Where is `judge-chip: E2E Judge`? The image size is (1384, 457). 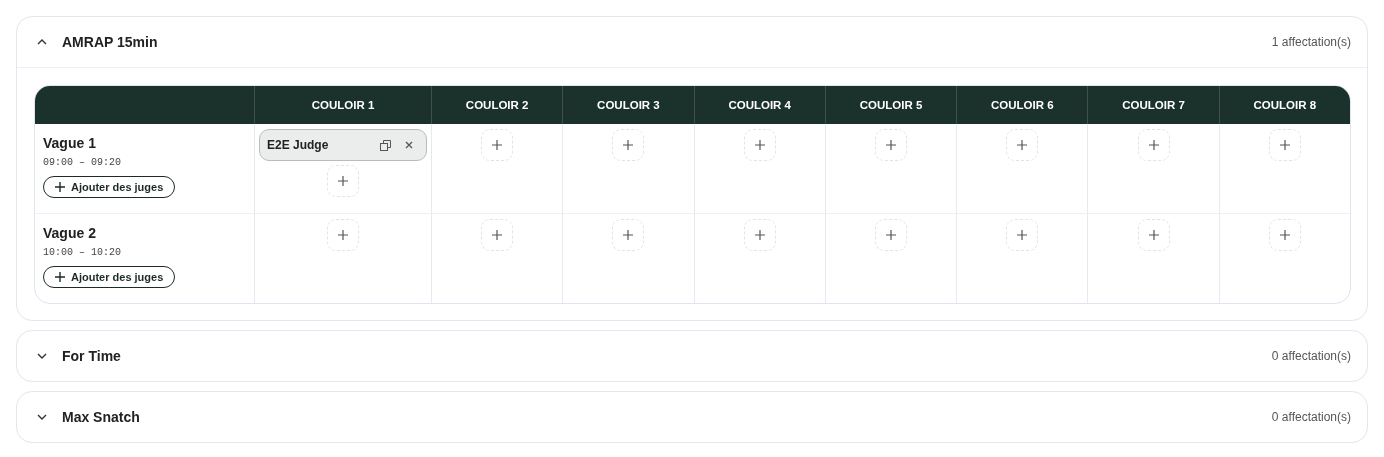 judge-chip: E2E Judge is located at coordinates (343, 145).